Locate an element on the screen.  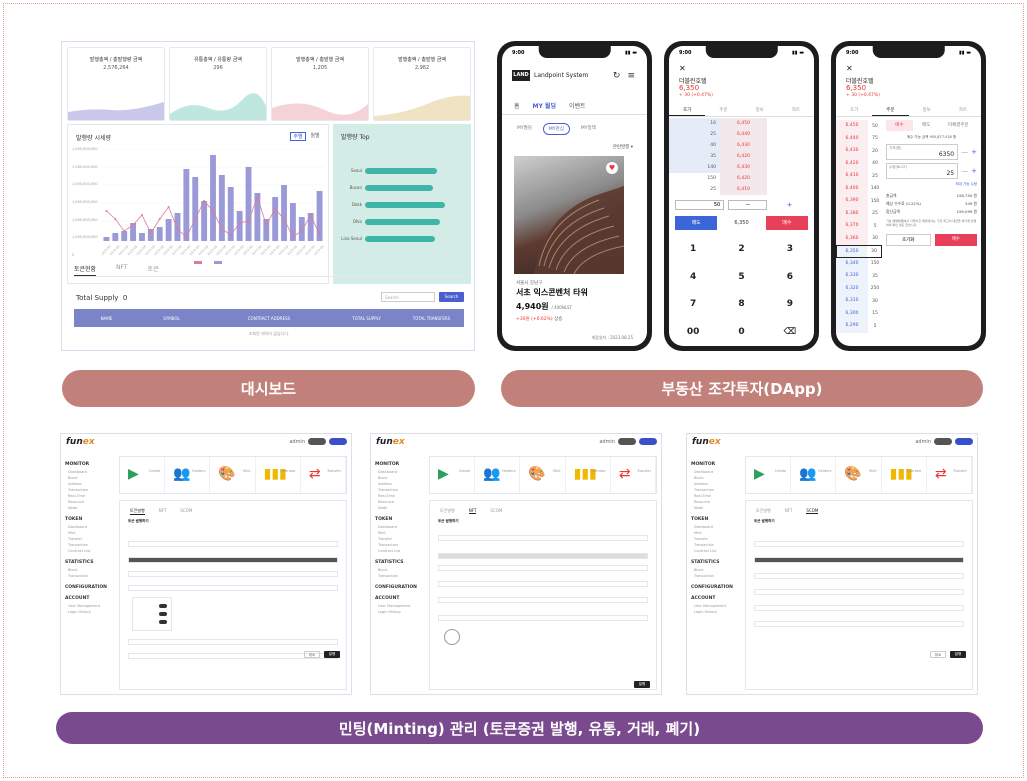
price-plus-icon: + is located at coordinates (974, 152).